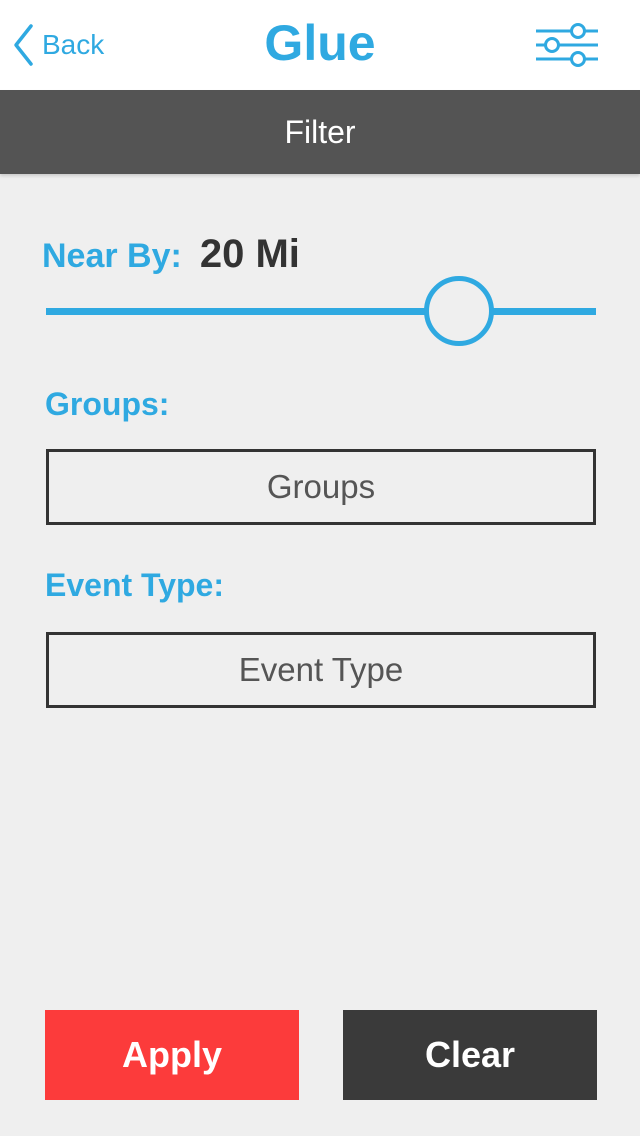 Image resolution: width=640 pixels, height=1136 pixels. Describe the element at coordinates (134, 585) in the screenshot. I see `event-type-label: Event Type:` at that location.